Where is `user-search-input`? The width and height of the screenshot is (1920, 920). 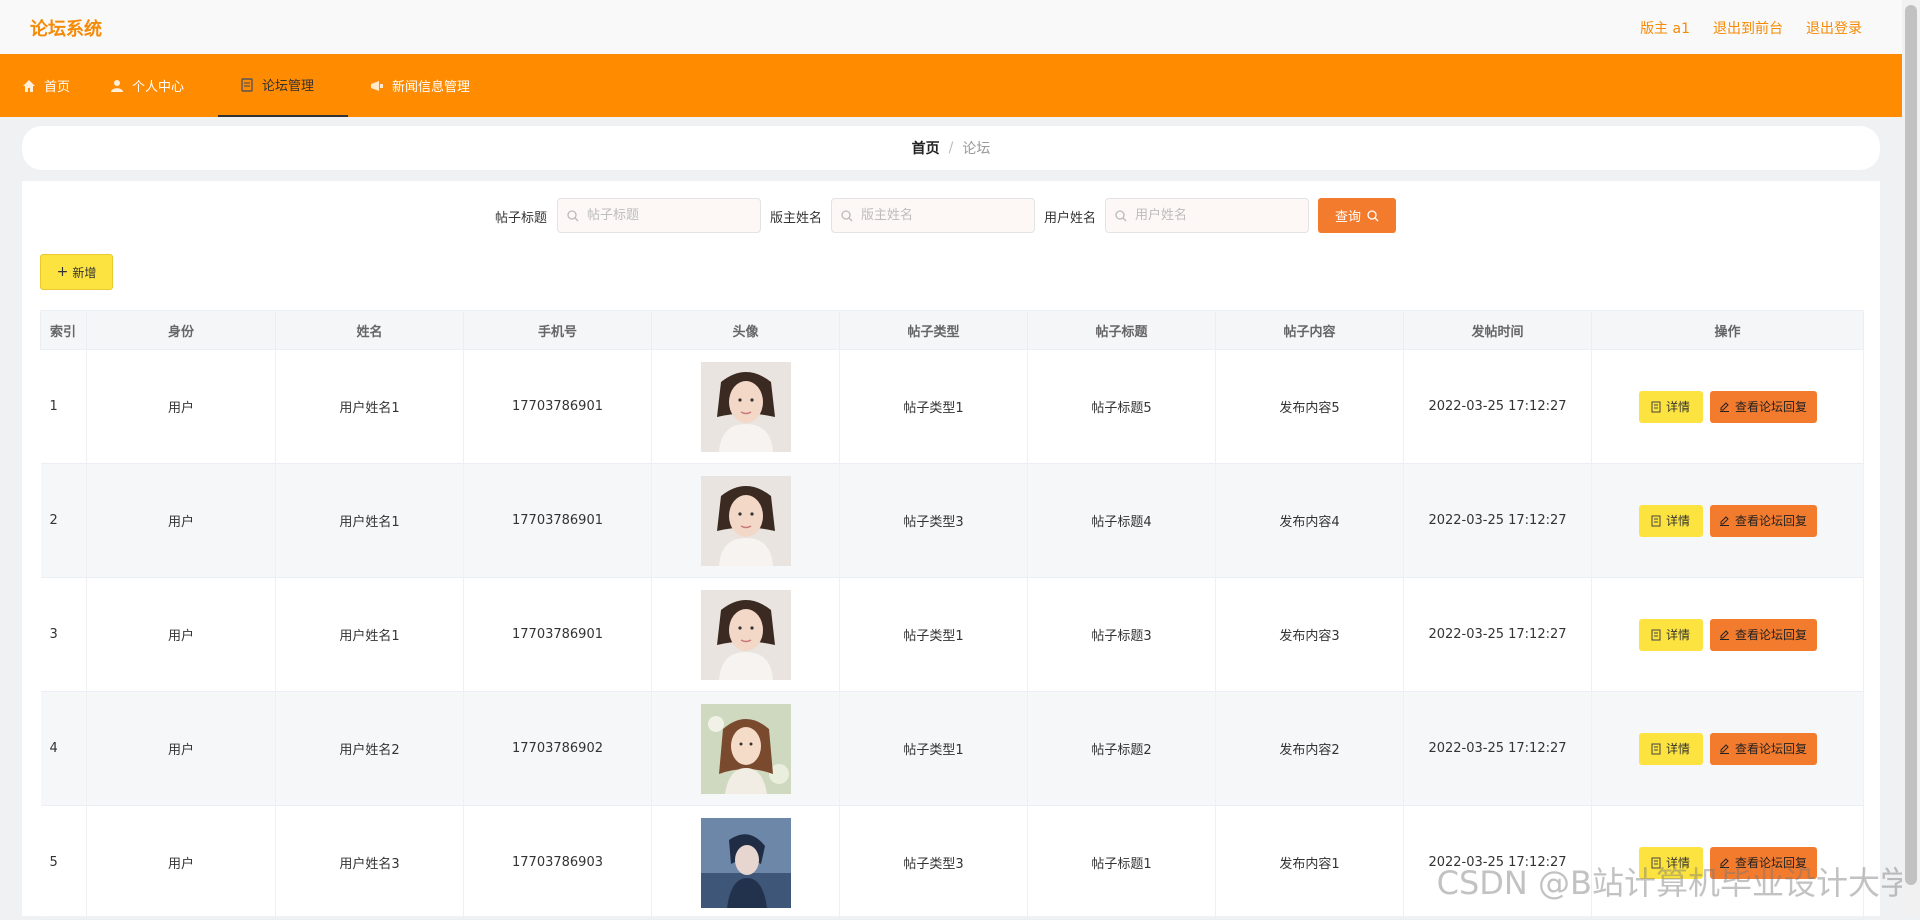
user-search-input is located at coordinates (1215, 215).